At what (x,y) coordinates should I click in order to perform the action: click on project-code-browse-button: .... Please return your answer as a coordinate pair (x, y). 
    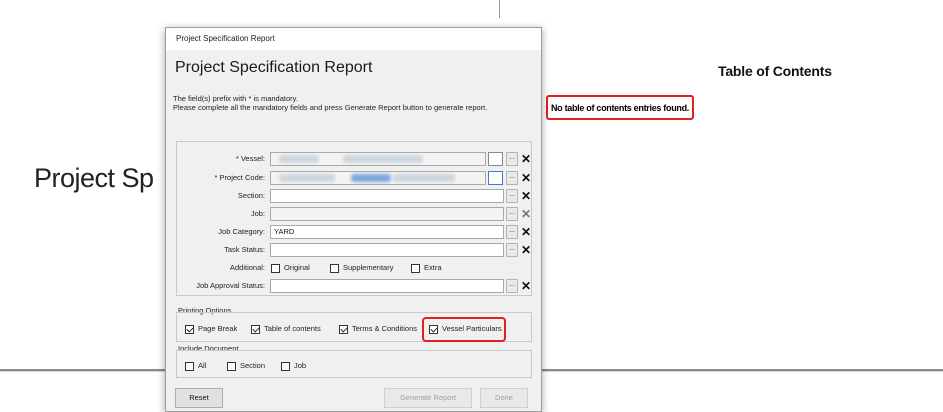
    Looking at the image, I should click on (512, 178).